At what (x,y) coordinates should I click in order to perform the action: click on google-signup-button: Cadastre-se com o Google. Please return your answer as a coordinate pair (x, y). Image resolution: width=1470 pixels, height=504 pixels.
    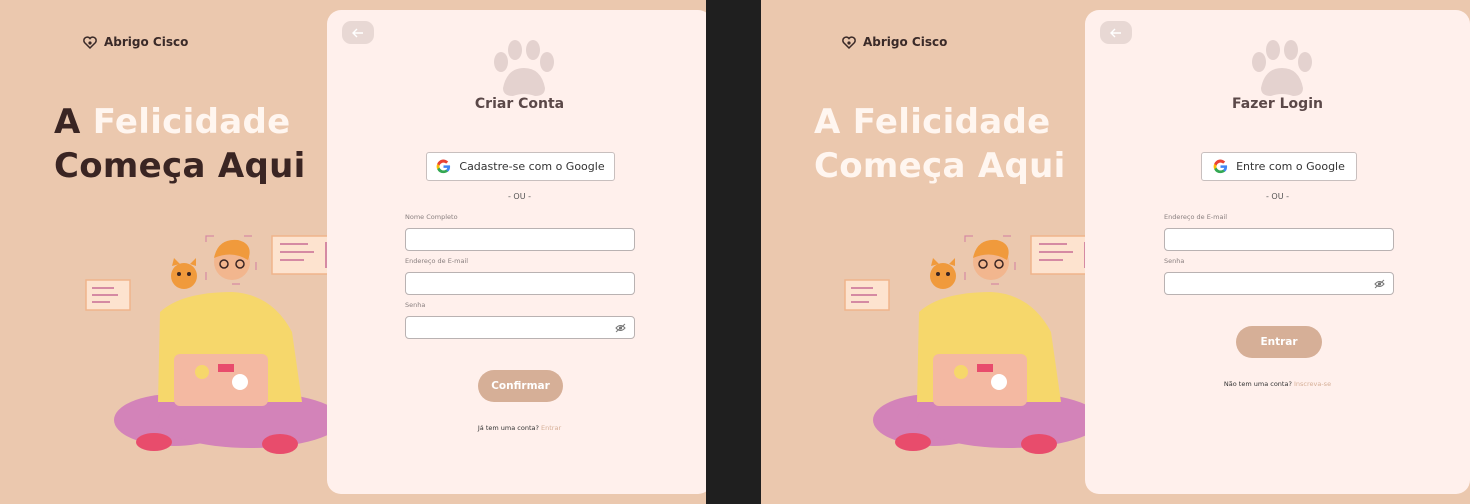
    Looking at the image, I should click on (520, 166).